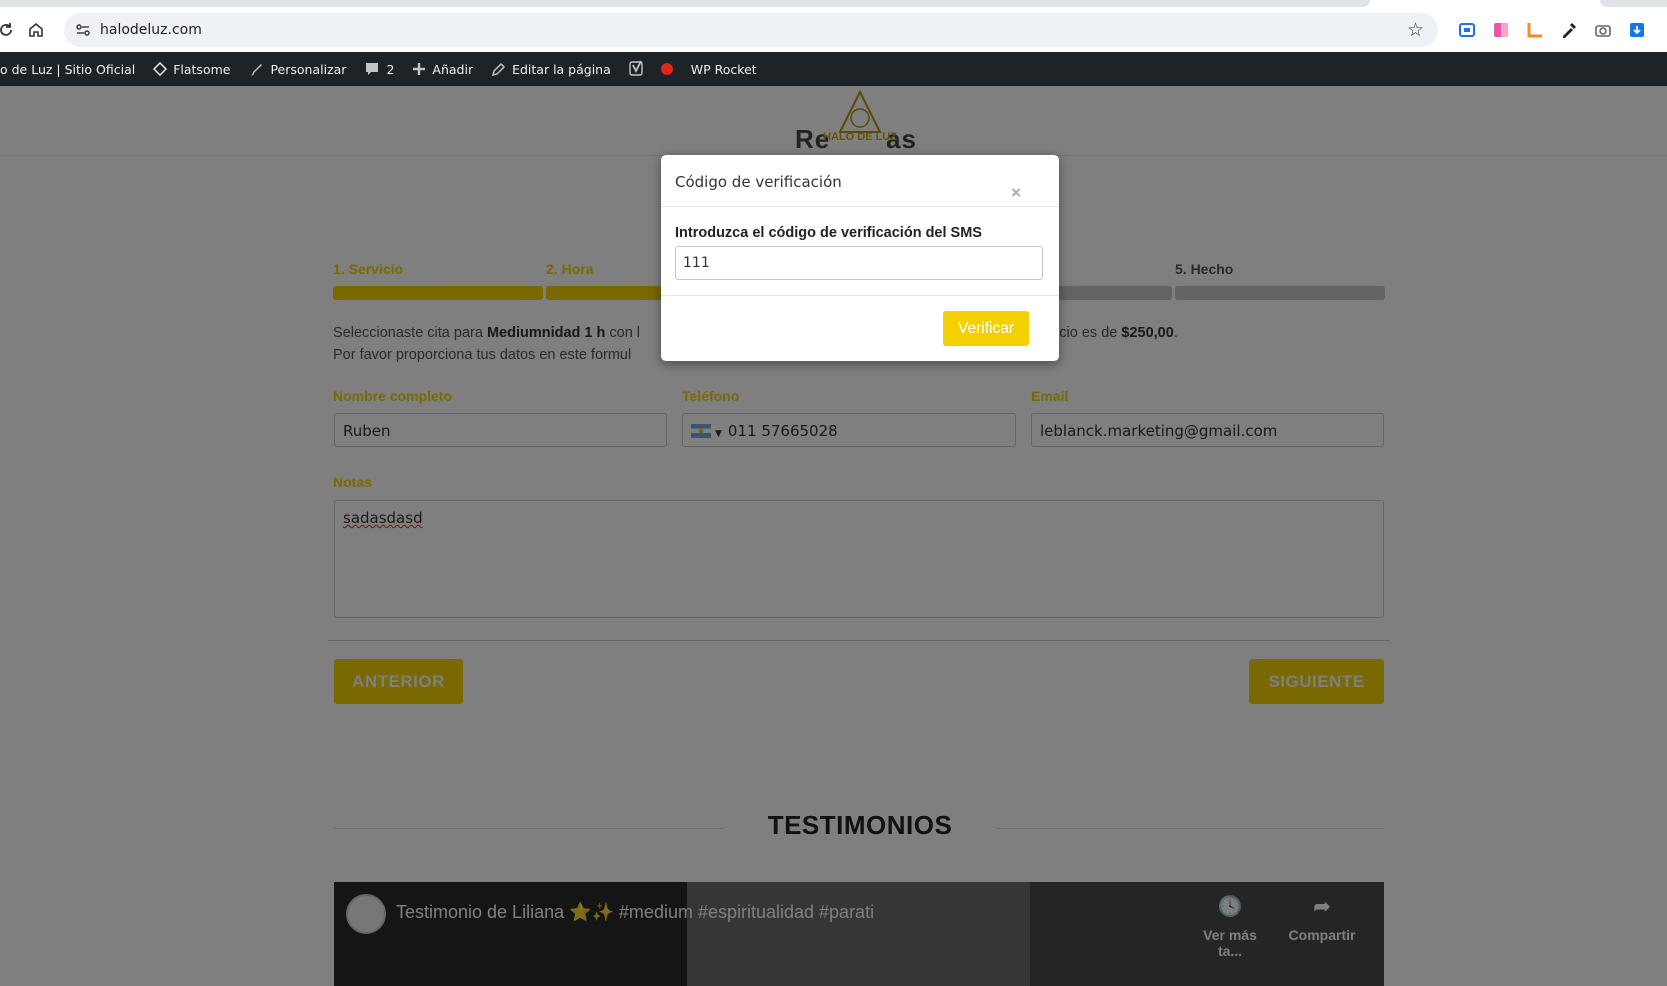  What do you see at coordinates (36, 30) in the screenshot?
I see `home-icon` at bounding box center [36, 30].